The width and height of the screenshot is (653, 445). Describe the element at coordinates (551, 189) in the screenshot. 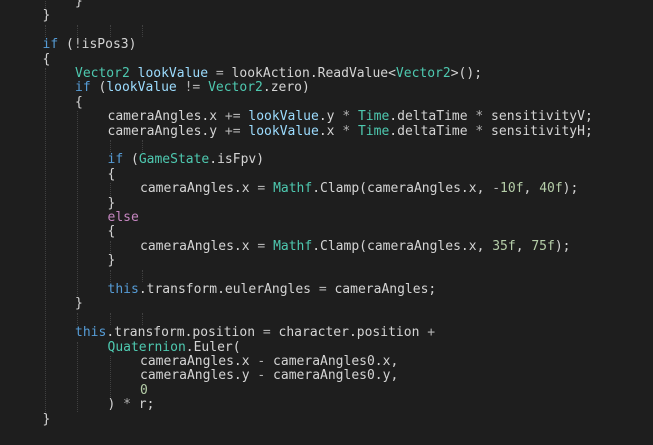

I see `code-token: 40f` at that location.